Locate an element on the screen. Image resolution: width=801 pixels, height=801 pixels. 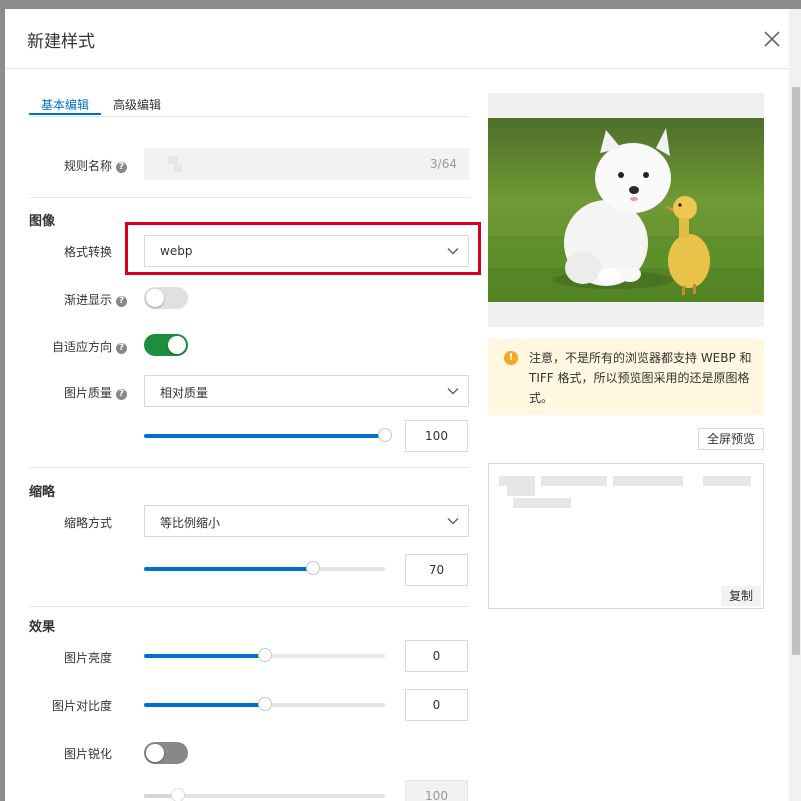
scrollbar-thumb is located at coordinates (796, 371).